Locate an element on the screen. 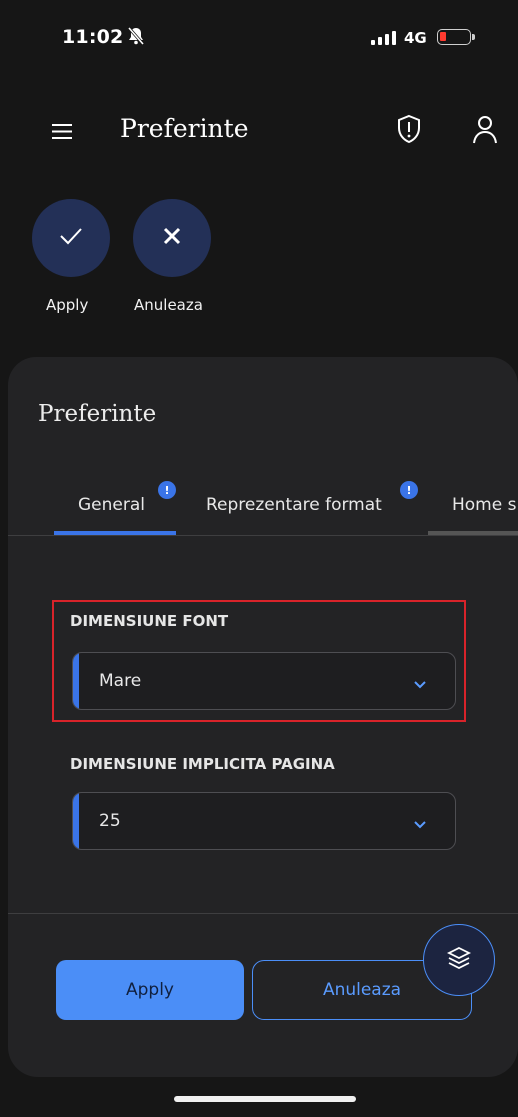 This screenshot has width=518, height=1117. bell-muted-icon is located at coordinates (136, 38).